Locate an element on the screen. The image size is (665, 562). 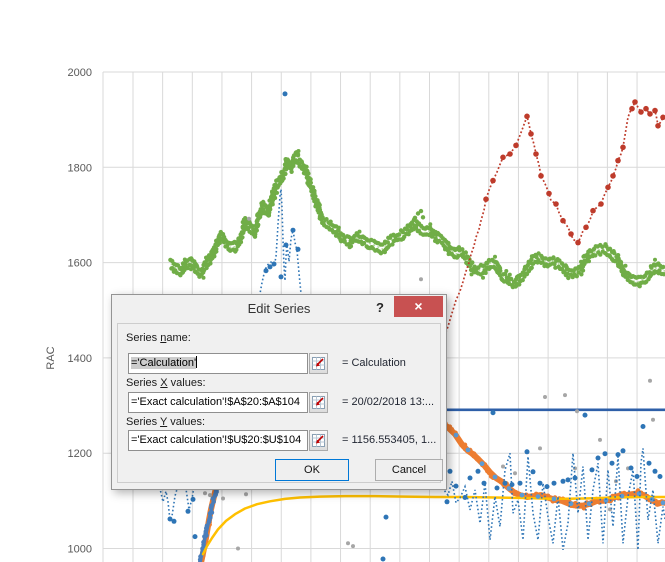
y-axis-title: RAC is located at coordinates (51, 357).